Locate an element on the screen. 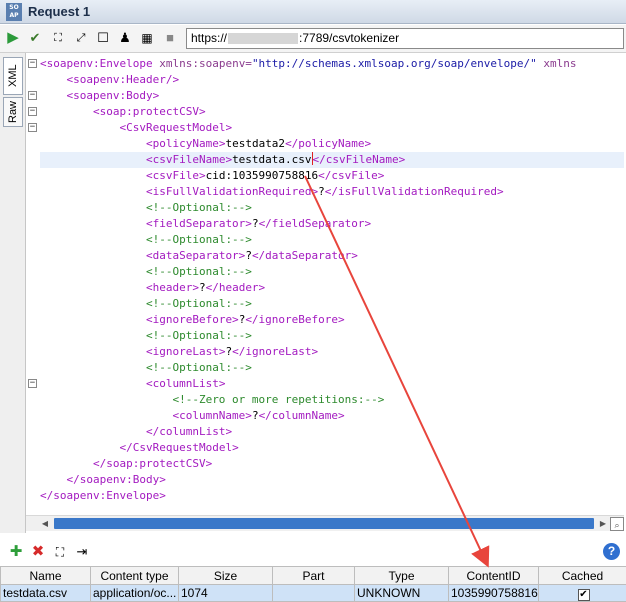  xml-token: <soap:protectCSV> is located at coordinates (149, 111).